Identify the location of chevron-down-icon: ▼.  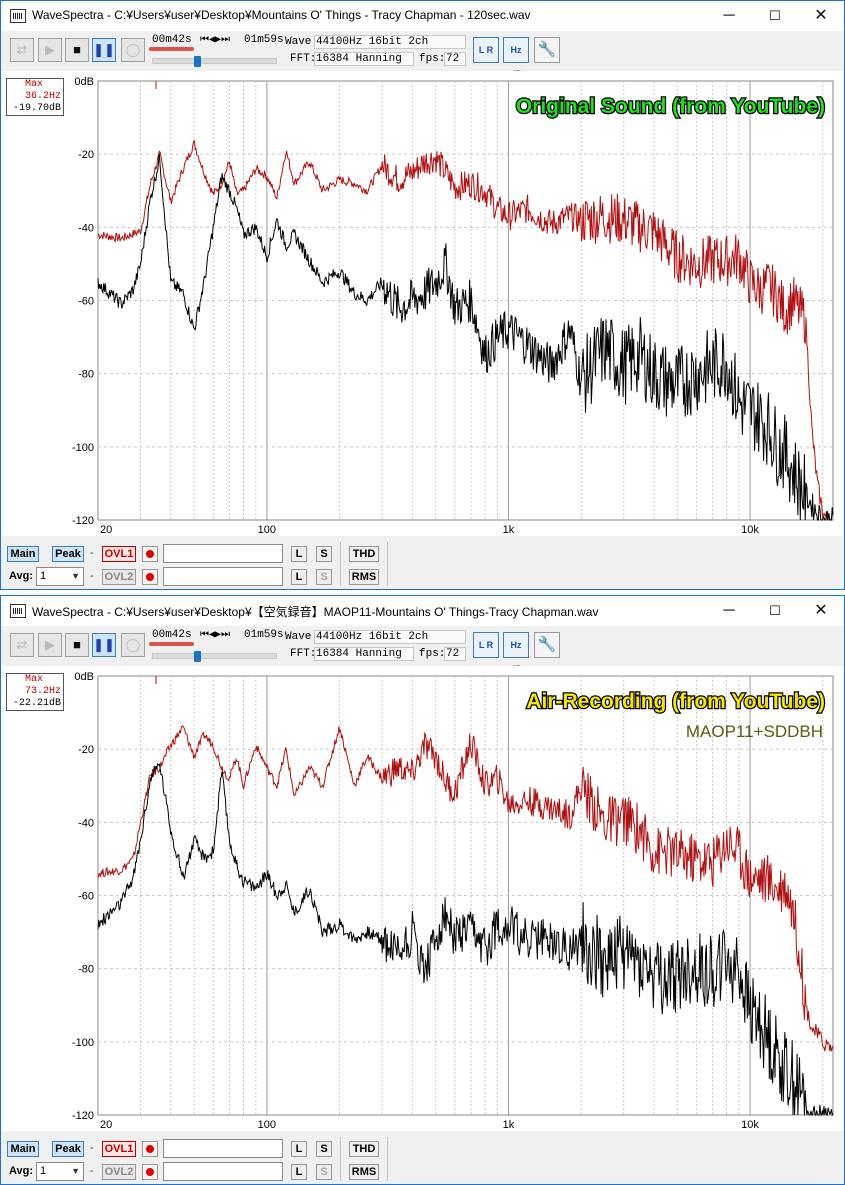
(75, 1171).